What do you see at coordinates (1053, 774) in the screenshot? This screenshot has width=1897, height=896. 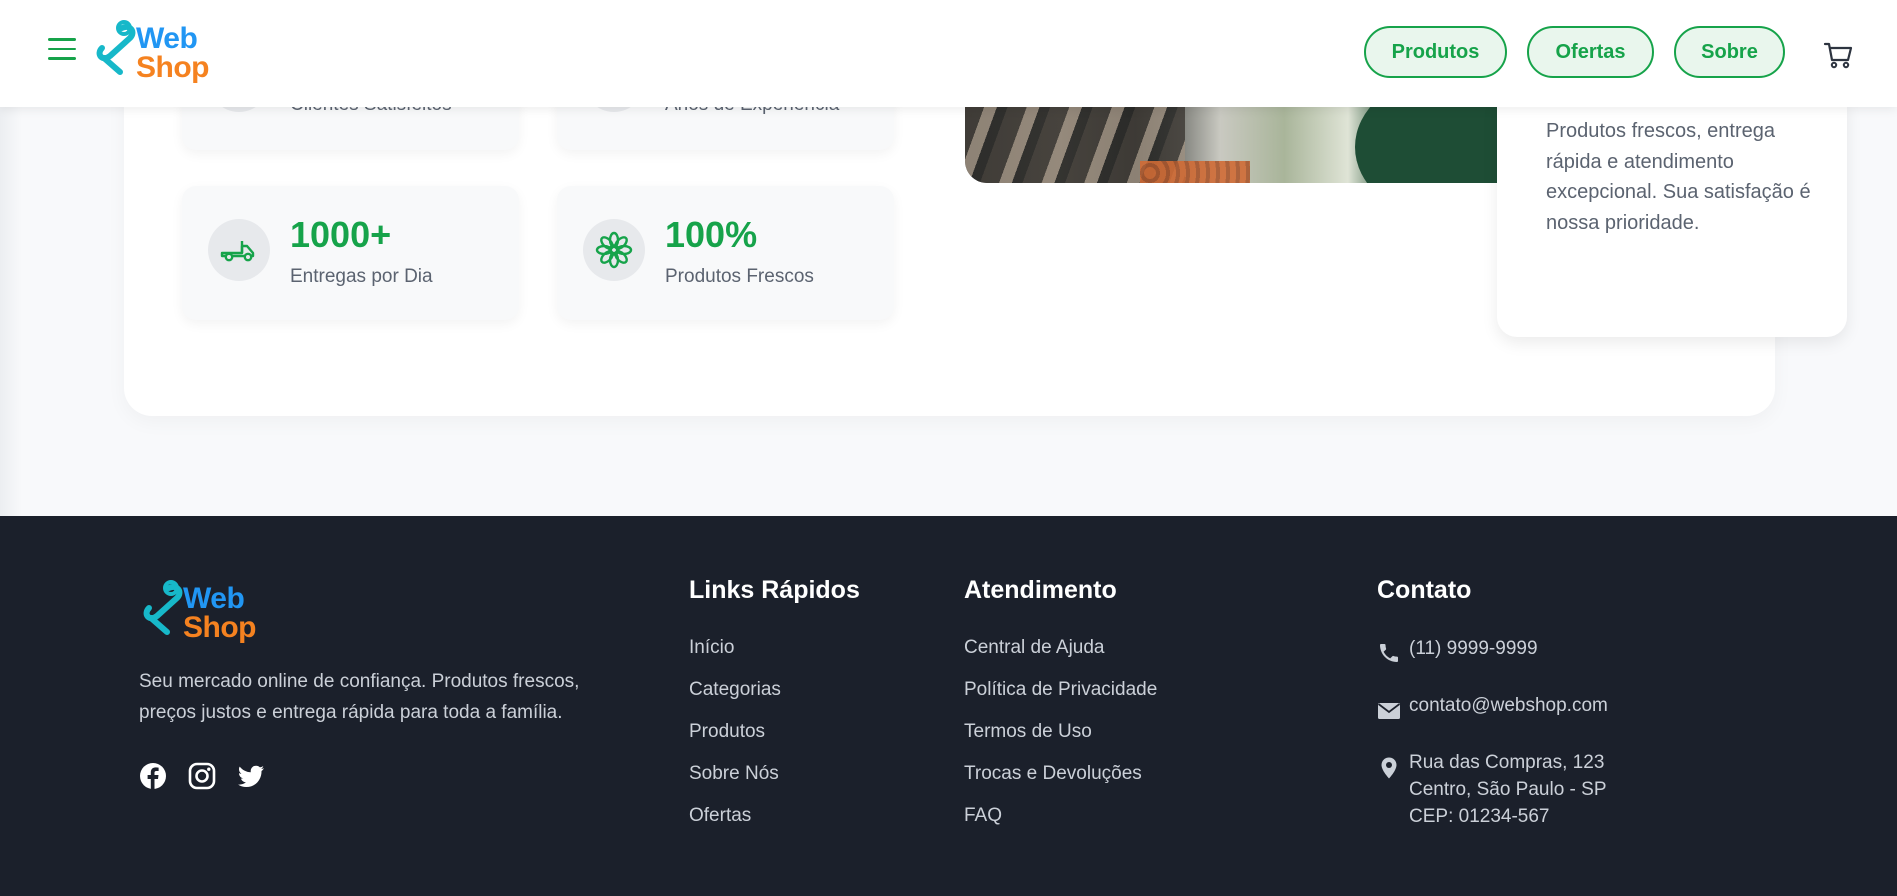 I see `footer-link-trocas: Trocas e Devoluções` at bounding box center [1053, 774].